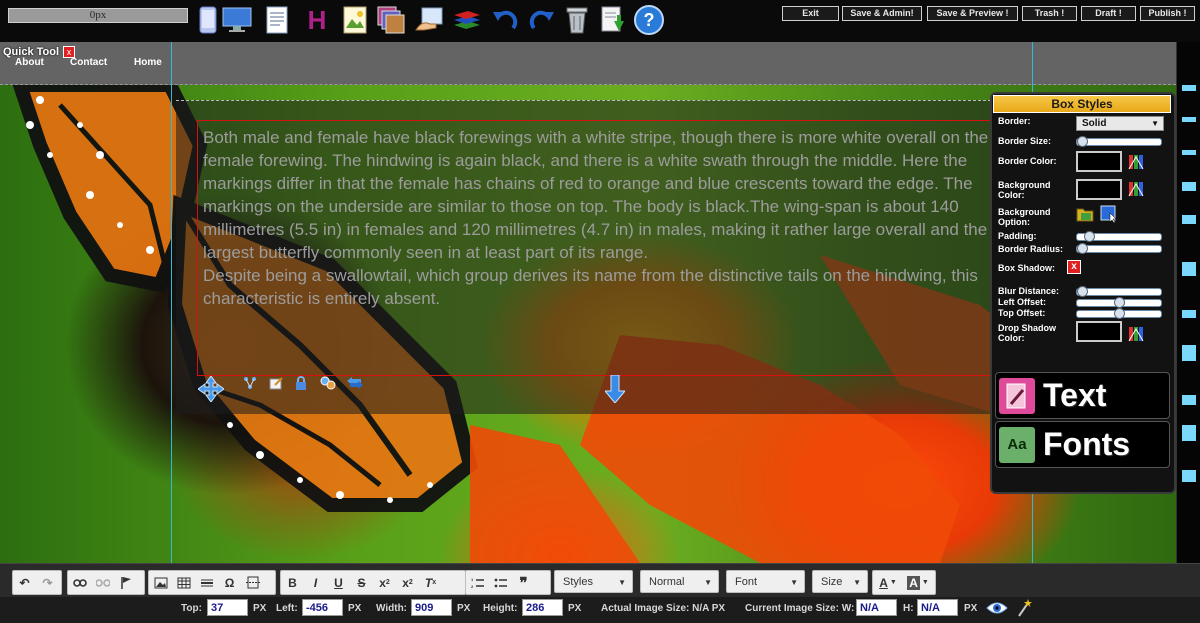  Describe the element at coordinates (237, 20) in the screenshot. I see `desktop-icon` at that location.